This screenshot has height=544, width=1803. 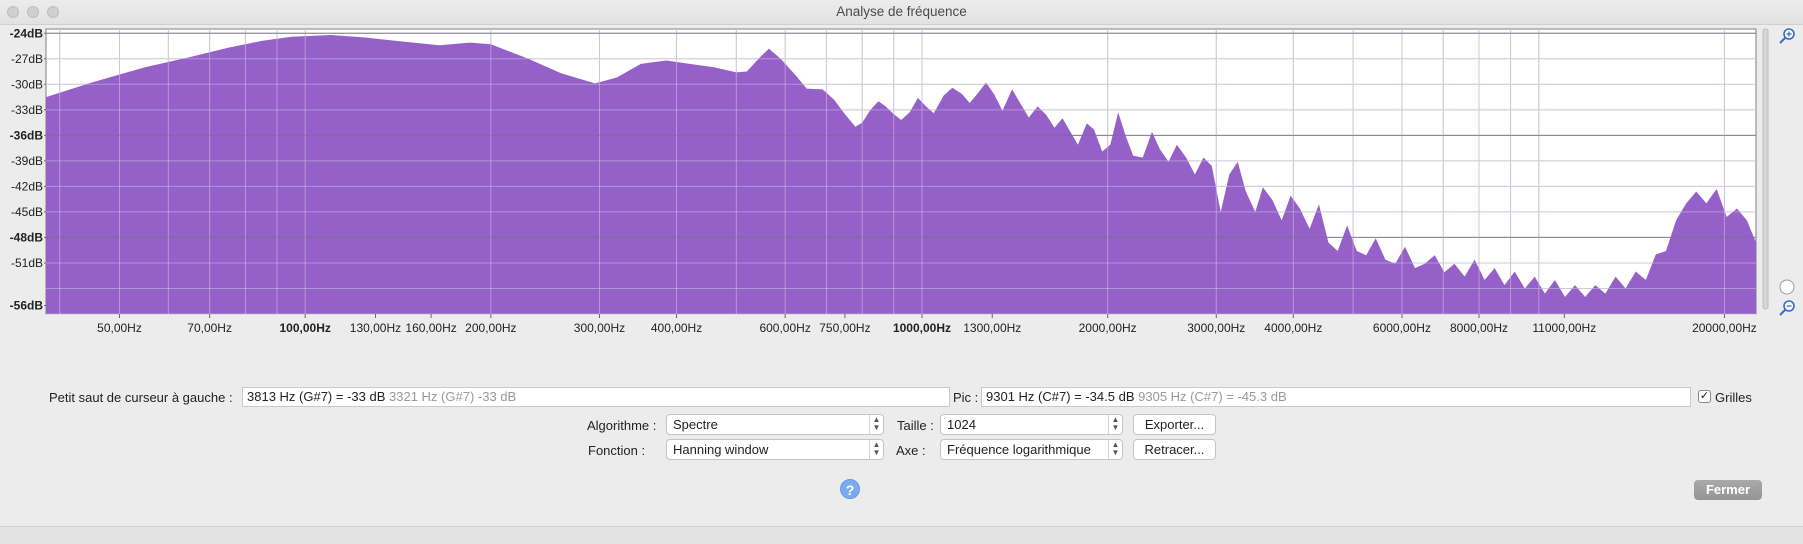 What do you see at coordinates (304, 328) in the screenshot?
I see `x-tick-label: 100,00Hz` at bounding box center [304, 328].